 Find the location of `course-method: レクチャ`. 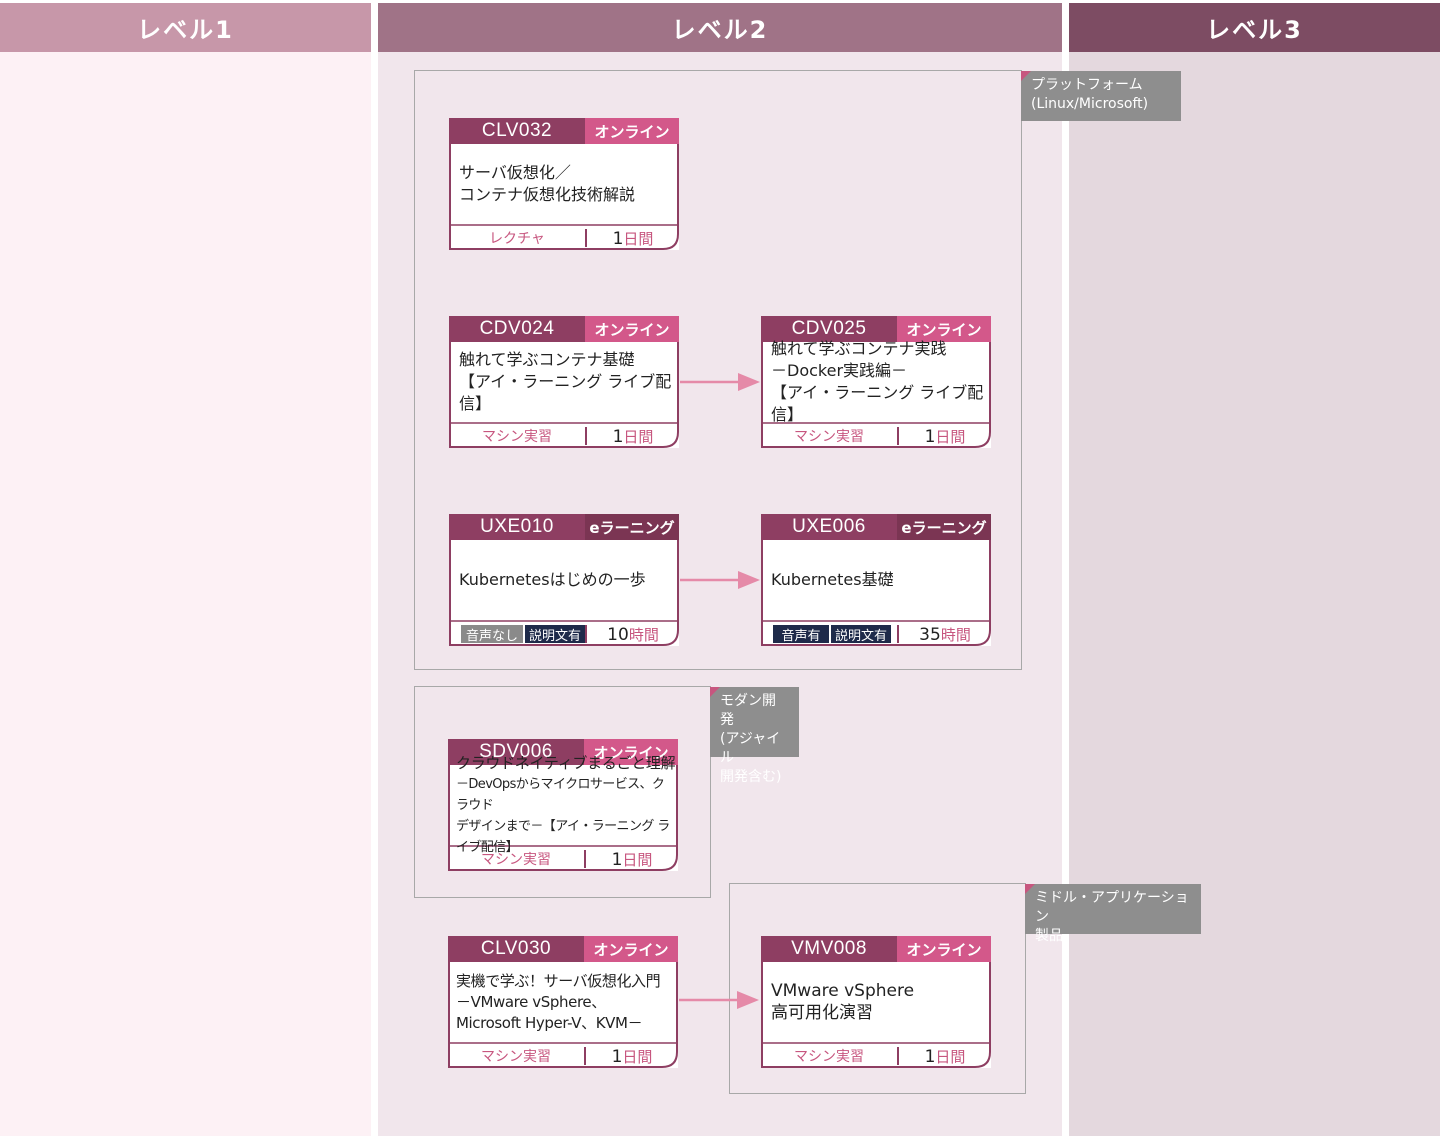

course-method: レクチャ is located at coordinates (517, 239).